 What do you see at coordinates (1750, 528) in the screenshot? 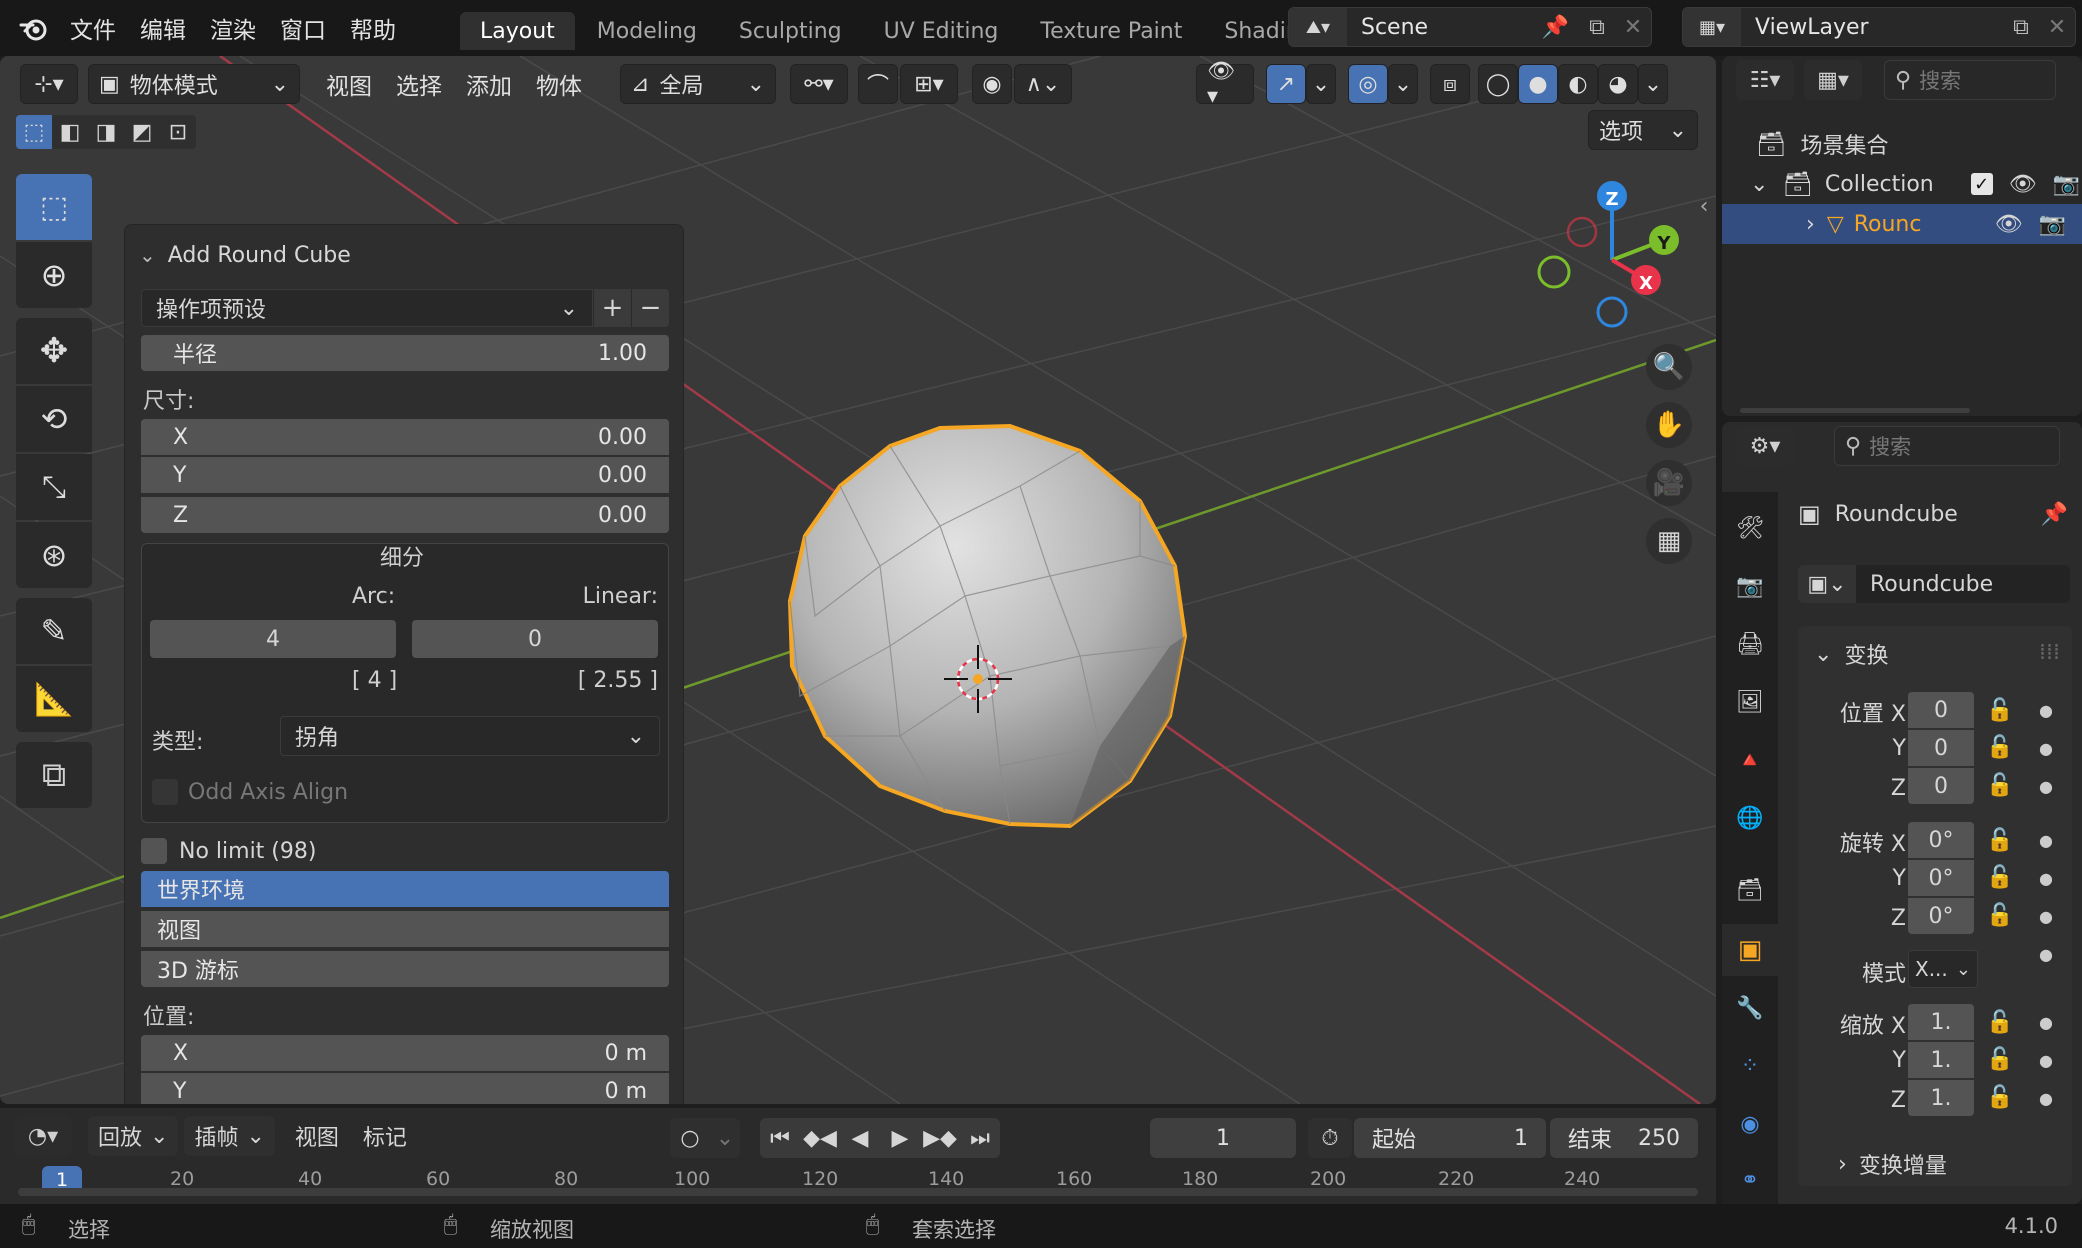
I see `tool-tab-icon: 🛠` at bounding box center [1750, 528].